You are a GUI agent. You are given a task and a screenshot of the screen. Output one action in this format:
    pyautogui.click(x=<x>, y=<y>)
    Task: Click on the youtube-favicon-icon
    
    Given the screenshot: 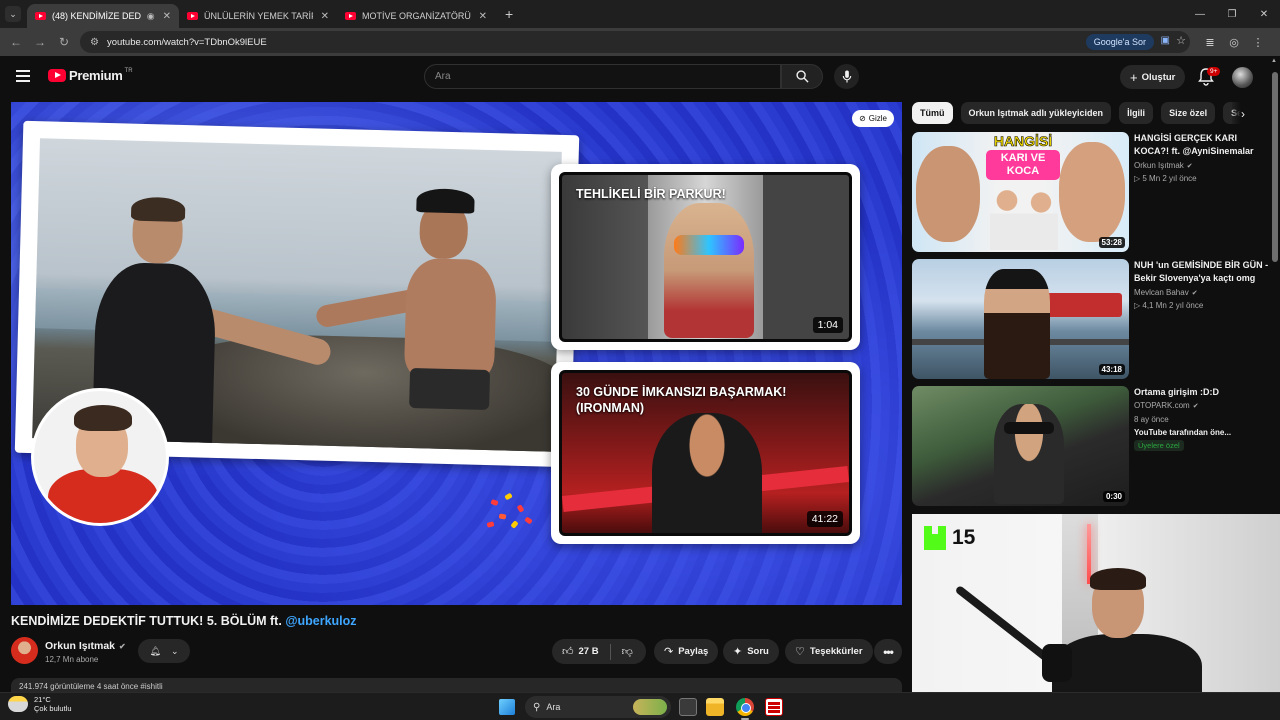 What is the action you would take?
    pyautogui.click(x=192, y=16)
    